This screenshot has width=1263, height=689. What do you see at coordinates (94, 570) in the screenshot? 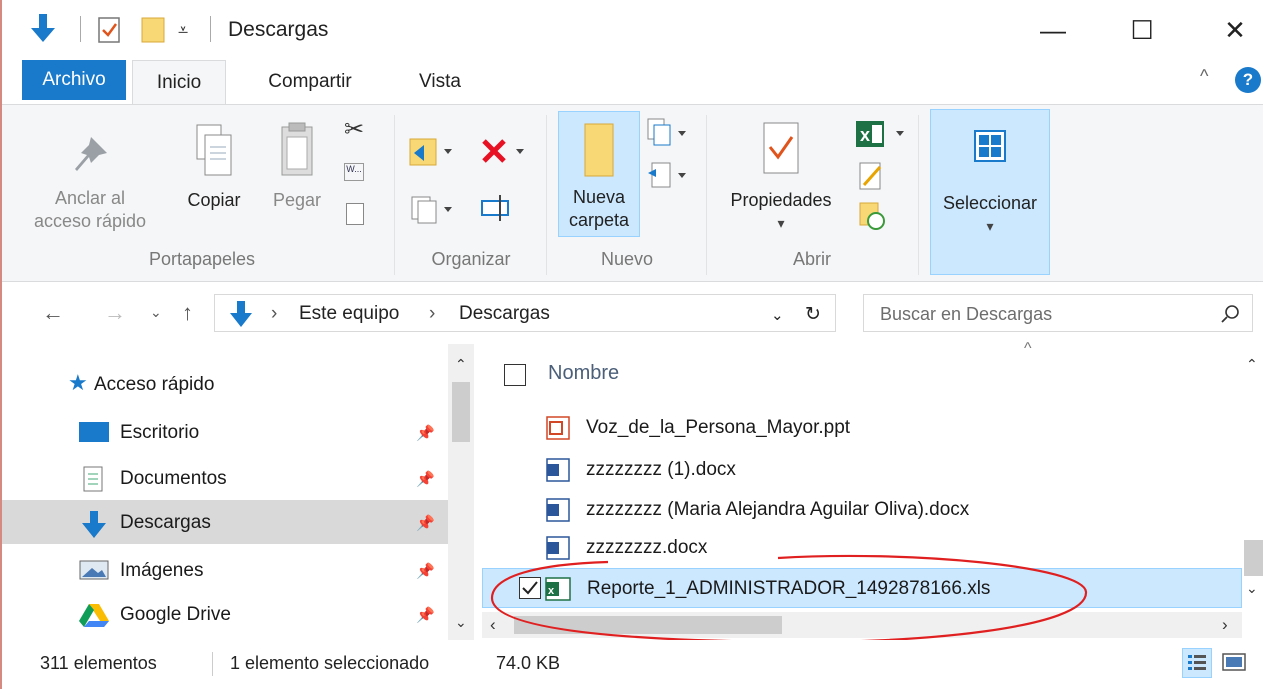
I see `pictures-icon` at bounding box center [94, 570].